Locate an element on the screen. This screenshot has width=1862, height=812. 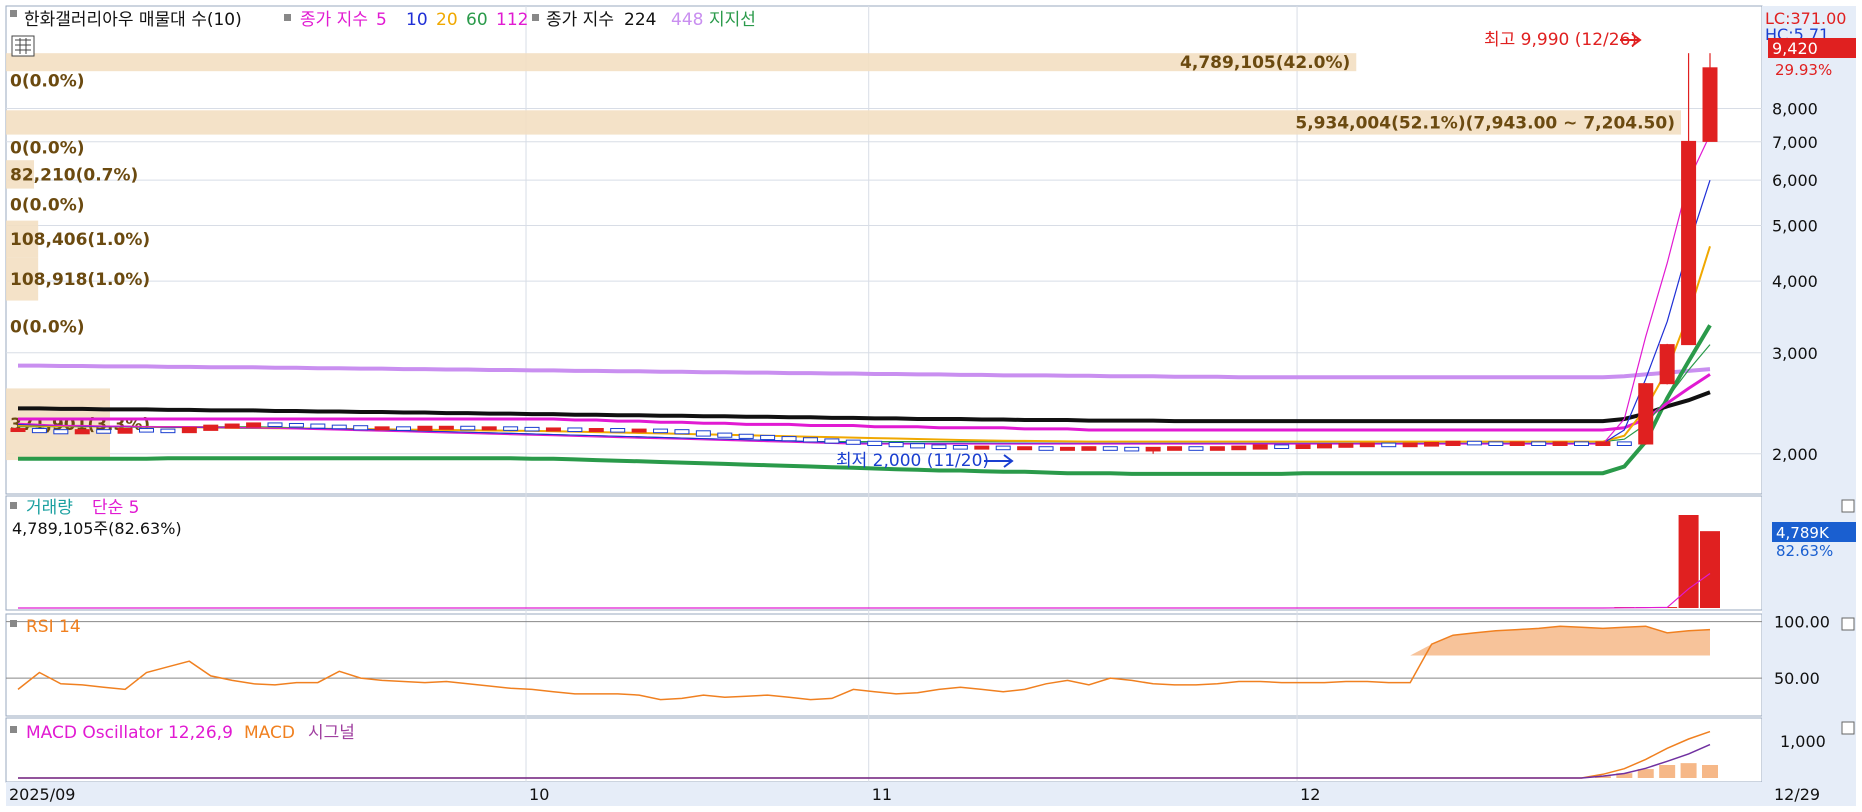
low-price-label: 최저 2,000 (11/20) is located at coordinates (912, 461).